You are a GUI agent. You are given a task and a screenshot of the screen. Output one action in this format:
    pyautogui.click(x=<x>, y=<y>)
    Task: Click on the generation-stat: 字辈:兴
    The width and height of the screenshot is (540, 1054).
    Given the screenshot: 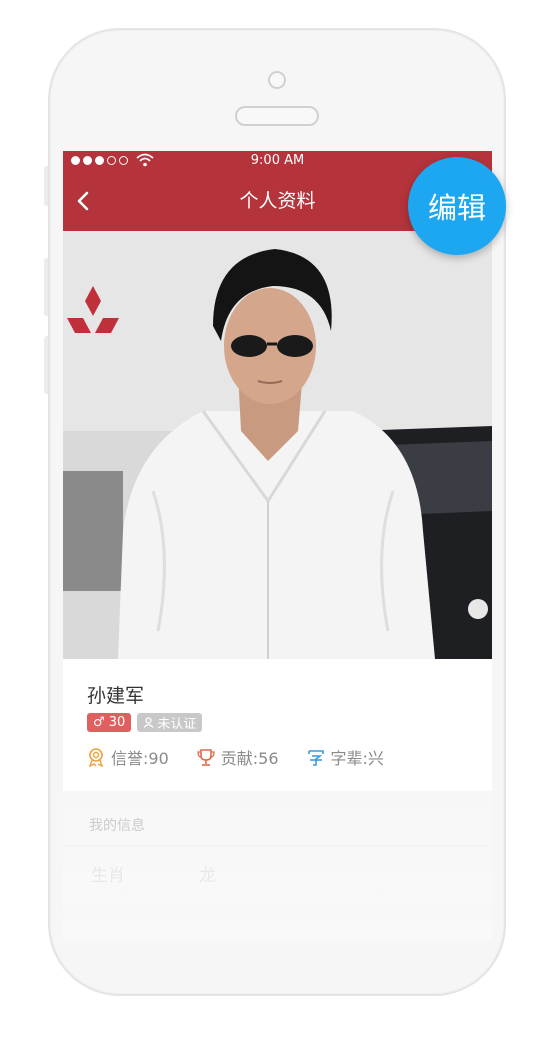 What is the action you would take?
    pyautogui.click(x=345, y=757)
    